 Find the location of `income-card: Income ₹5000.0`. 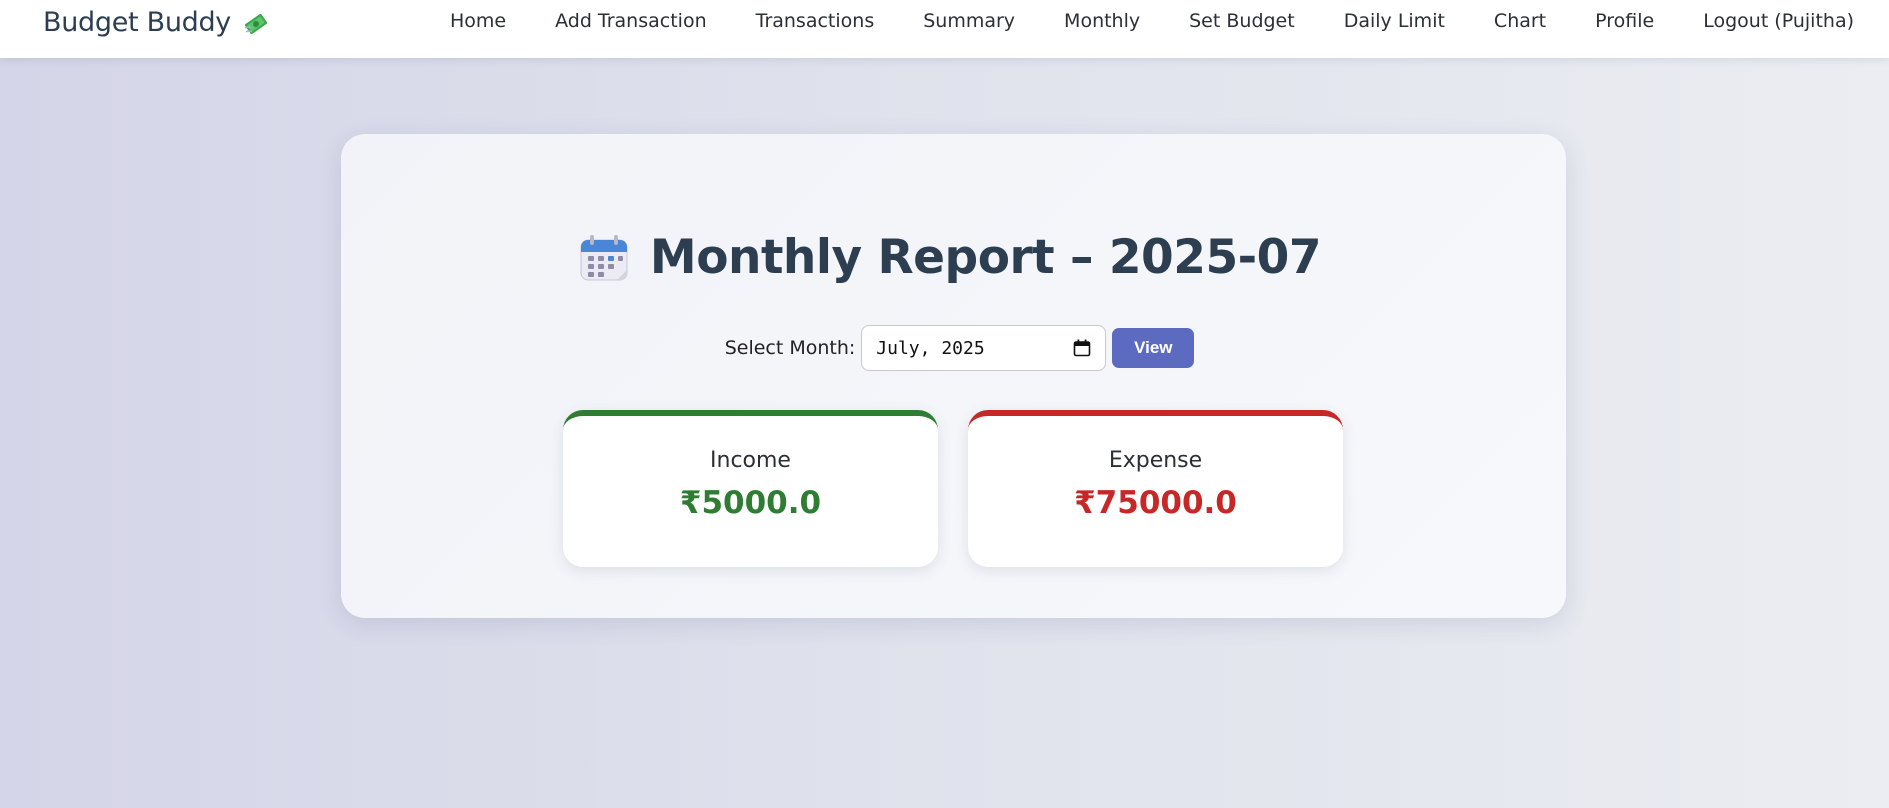

income-card: Income ₹5000.0 is located at coordinates (750, 488).